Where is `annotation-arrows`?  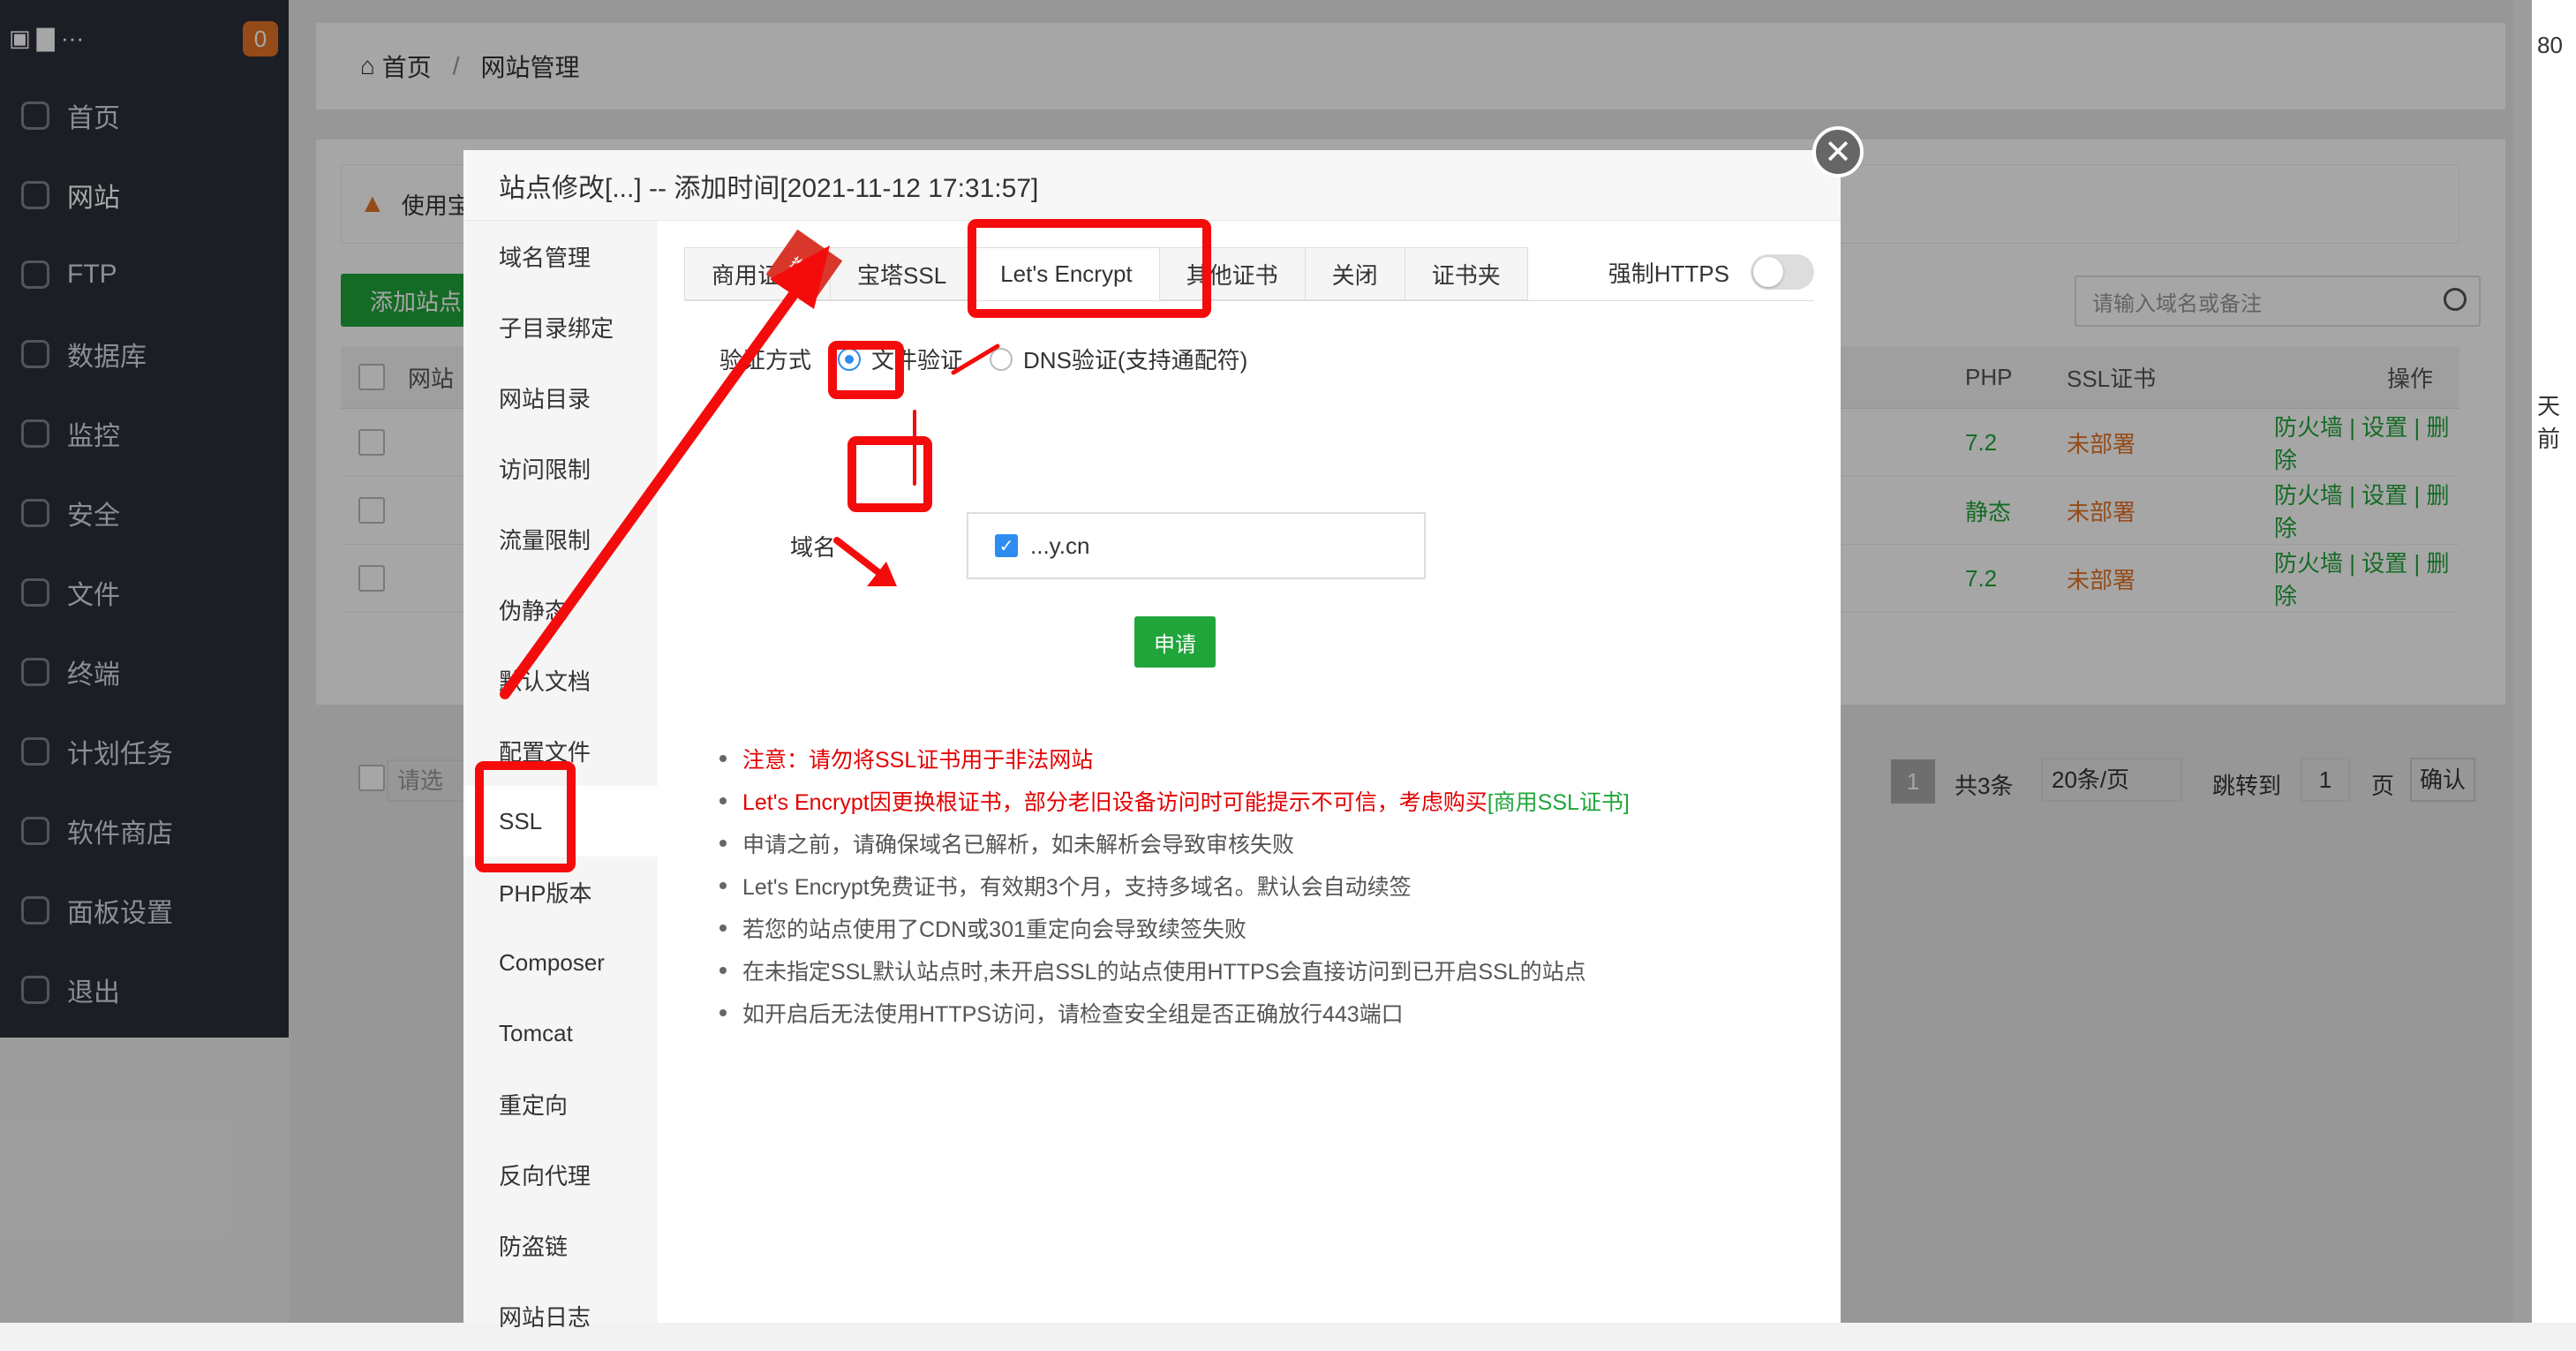 annotation-arrows is located at coordinates (750, 472).